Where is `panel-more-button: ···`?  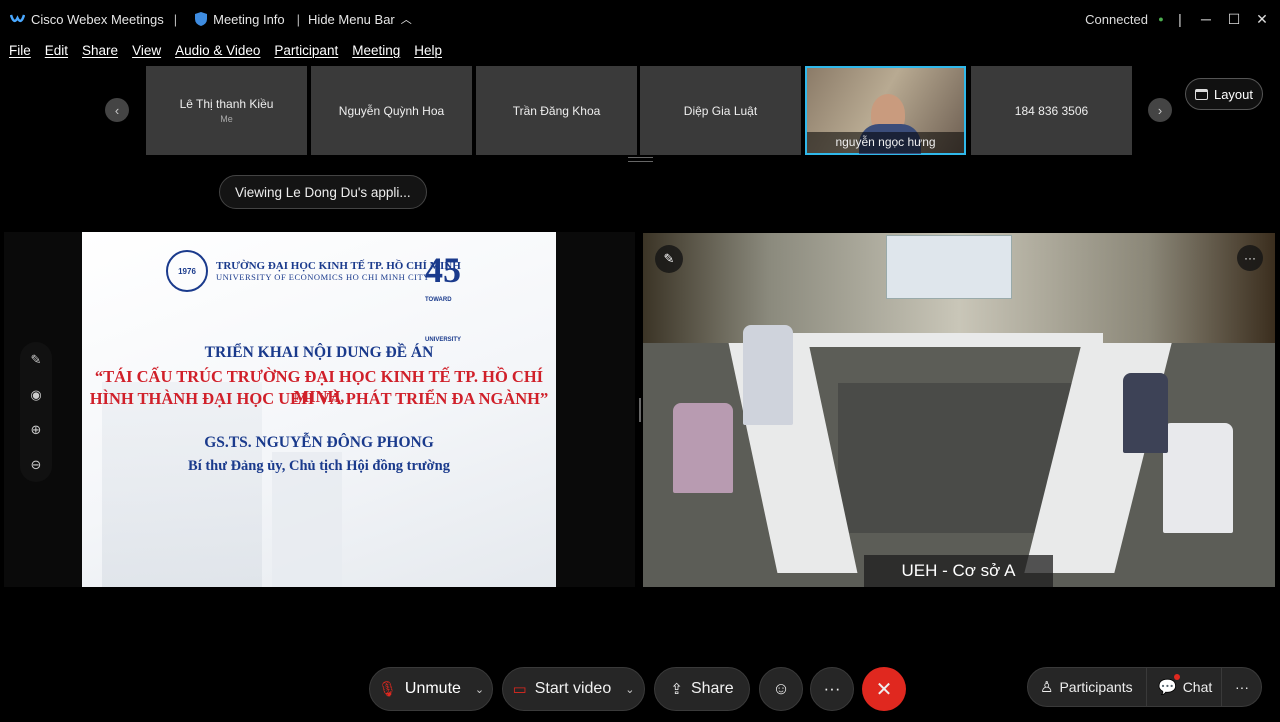
panel-more-button: ··· is located at coordinates (1242, 687).